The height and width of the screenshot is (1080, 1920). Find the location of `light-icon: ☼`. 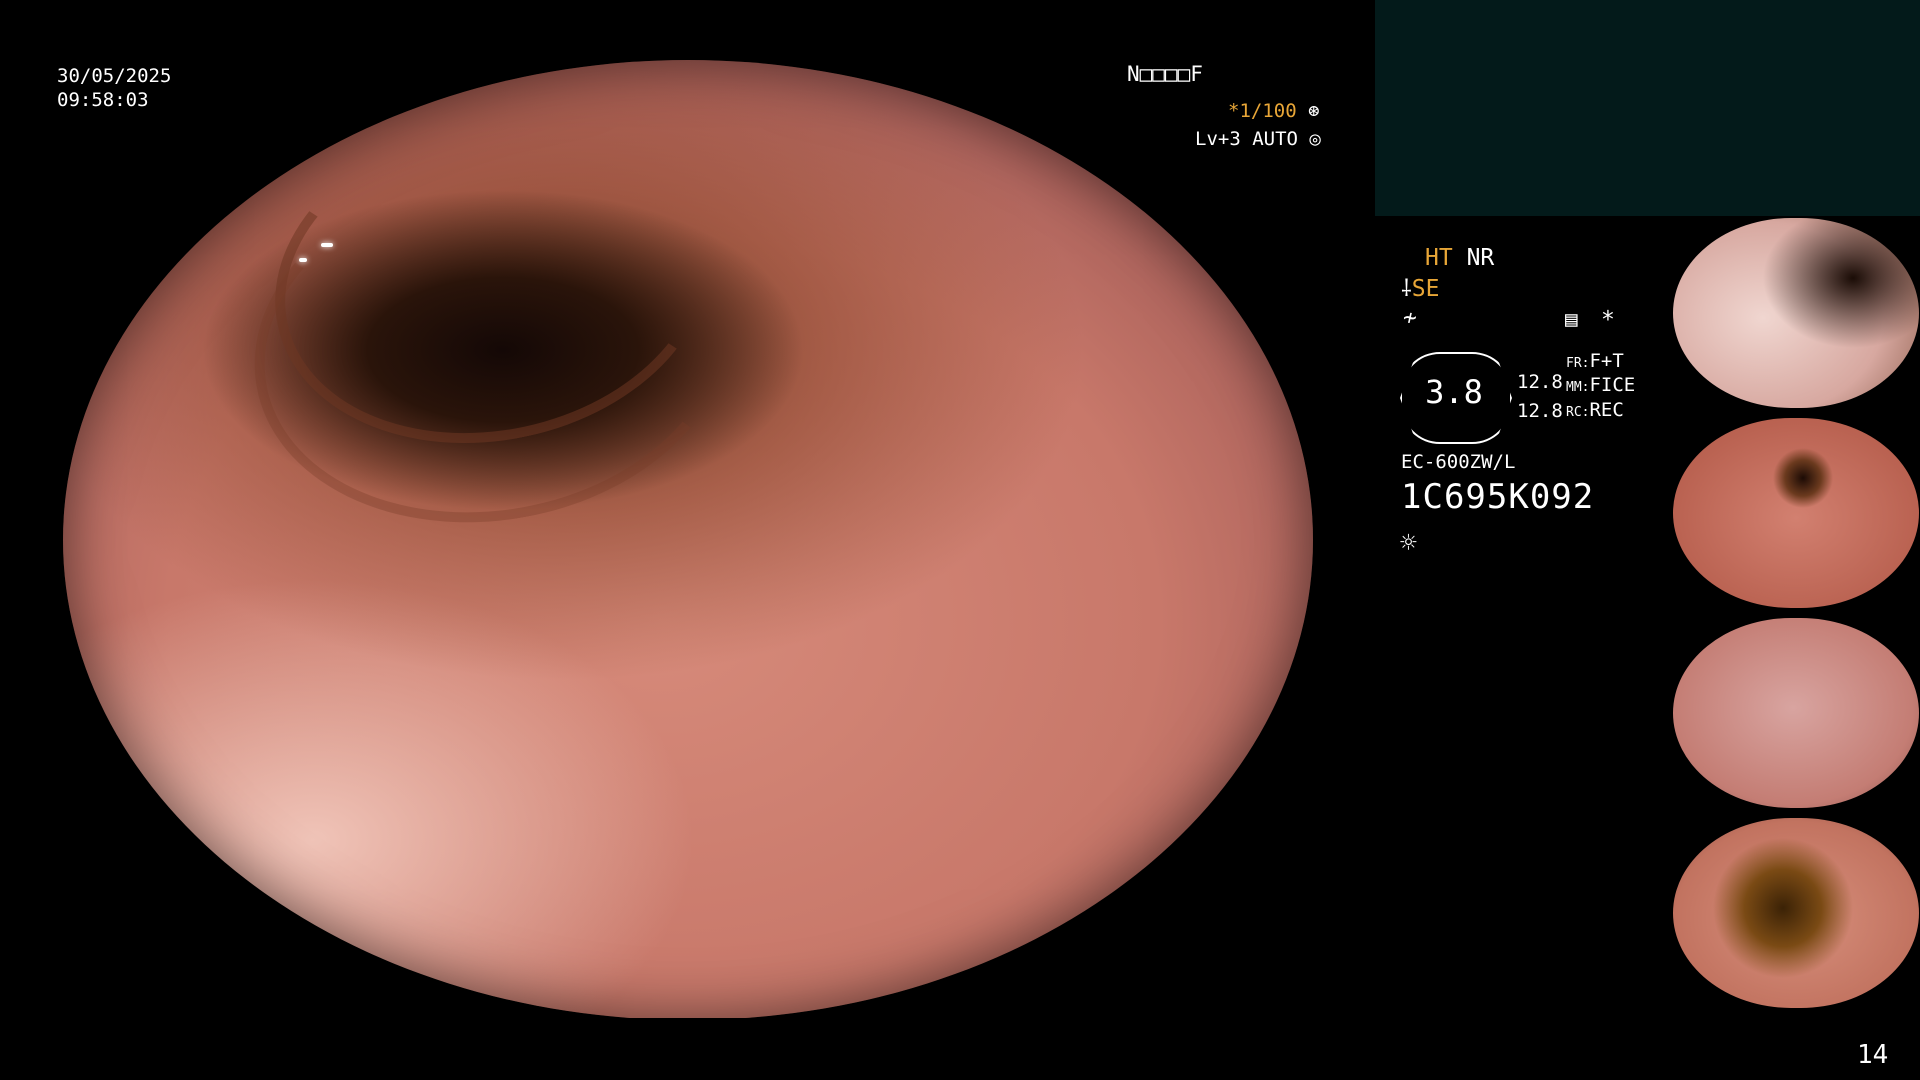

light-icon: ☼ is located at coordinates (1408, 542).